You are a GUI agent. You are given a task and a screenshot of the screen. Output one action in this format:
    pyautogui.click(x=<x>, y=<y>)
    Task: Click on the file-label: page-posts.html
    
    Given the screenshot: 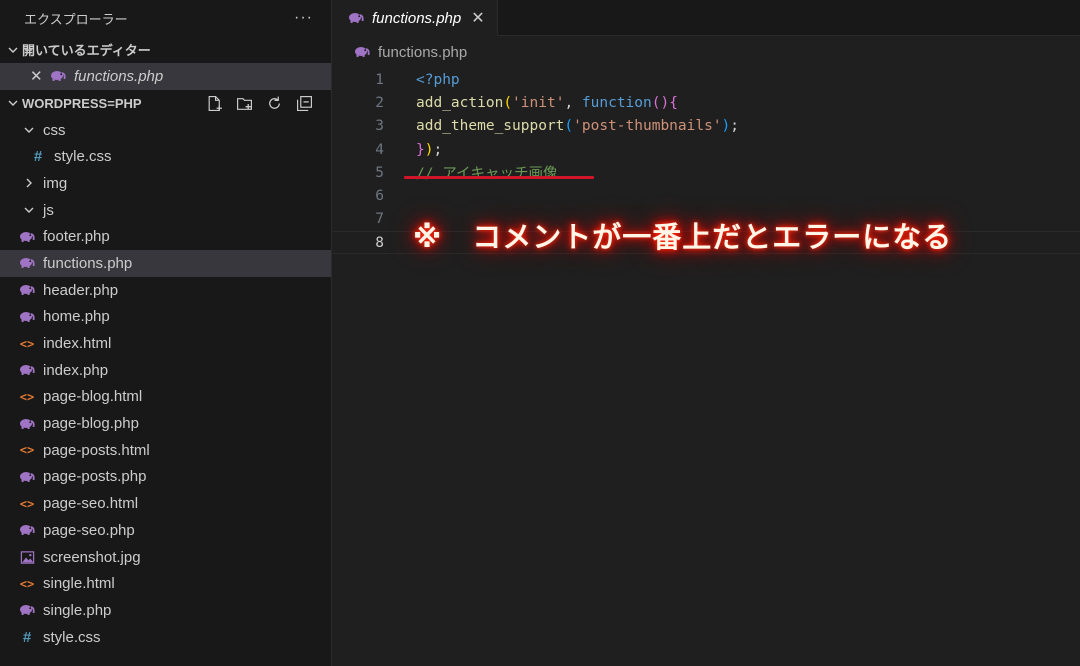 What is the action you would take?
    pyautogui.click(x=96, y=450)
    